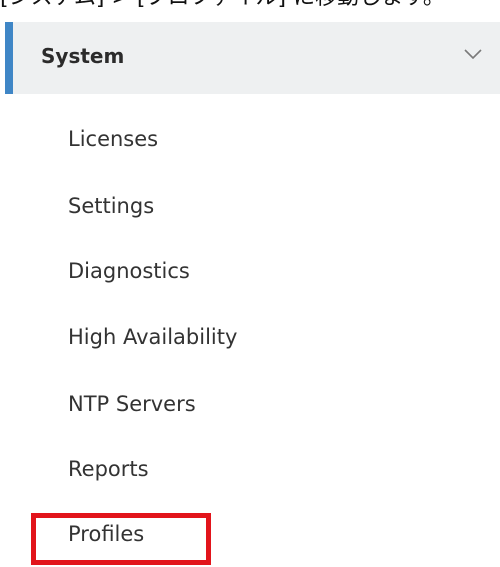  I want to click on menu-item-diagnostics: Diagnostics, so click(228, 271).